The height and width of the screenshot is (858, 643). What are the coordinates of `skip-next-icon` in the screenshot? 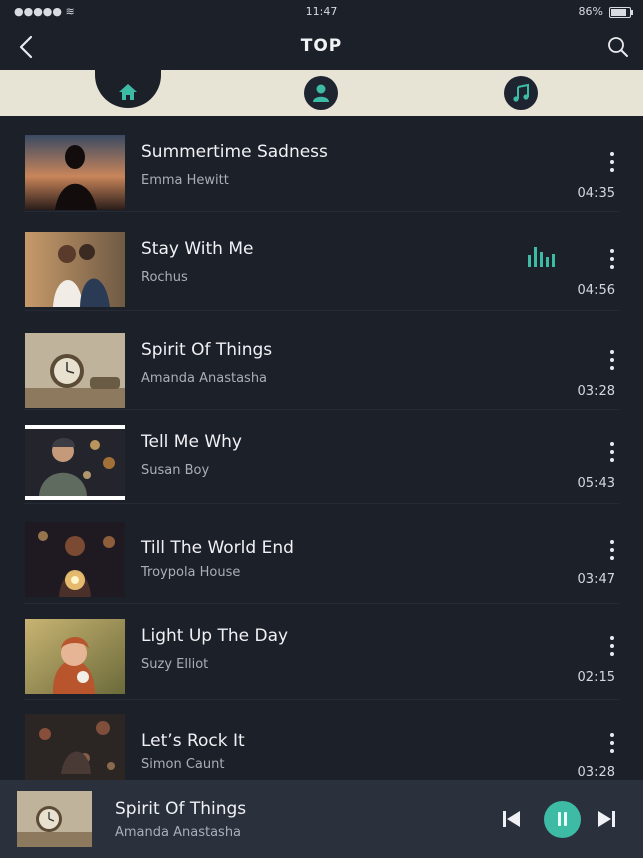 It's located at (606, 819).